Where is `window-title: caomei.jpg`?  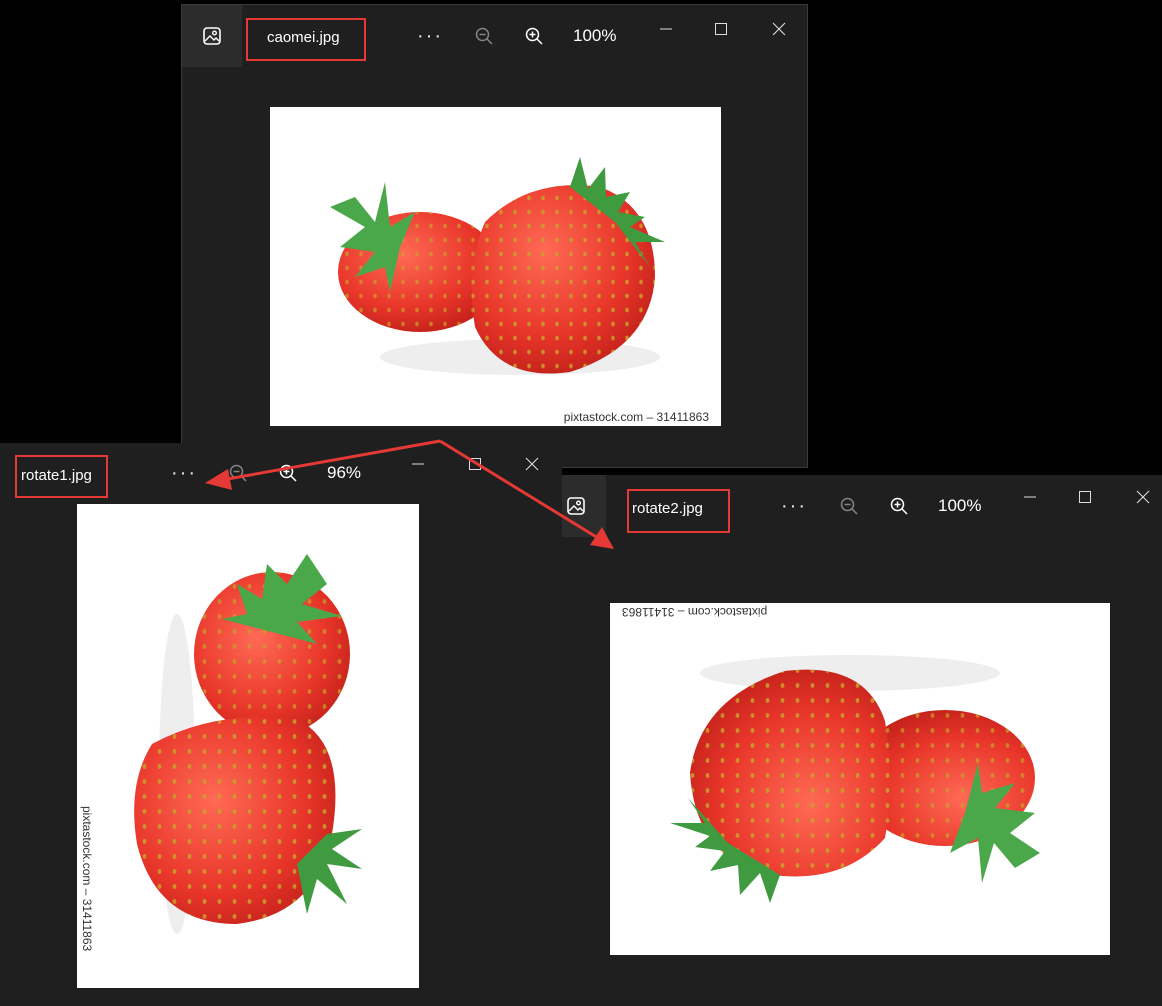 window-title: caomei.jpg is located at coordinates (303, 37).